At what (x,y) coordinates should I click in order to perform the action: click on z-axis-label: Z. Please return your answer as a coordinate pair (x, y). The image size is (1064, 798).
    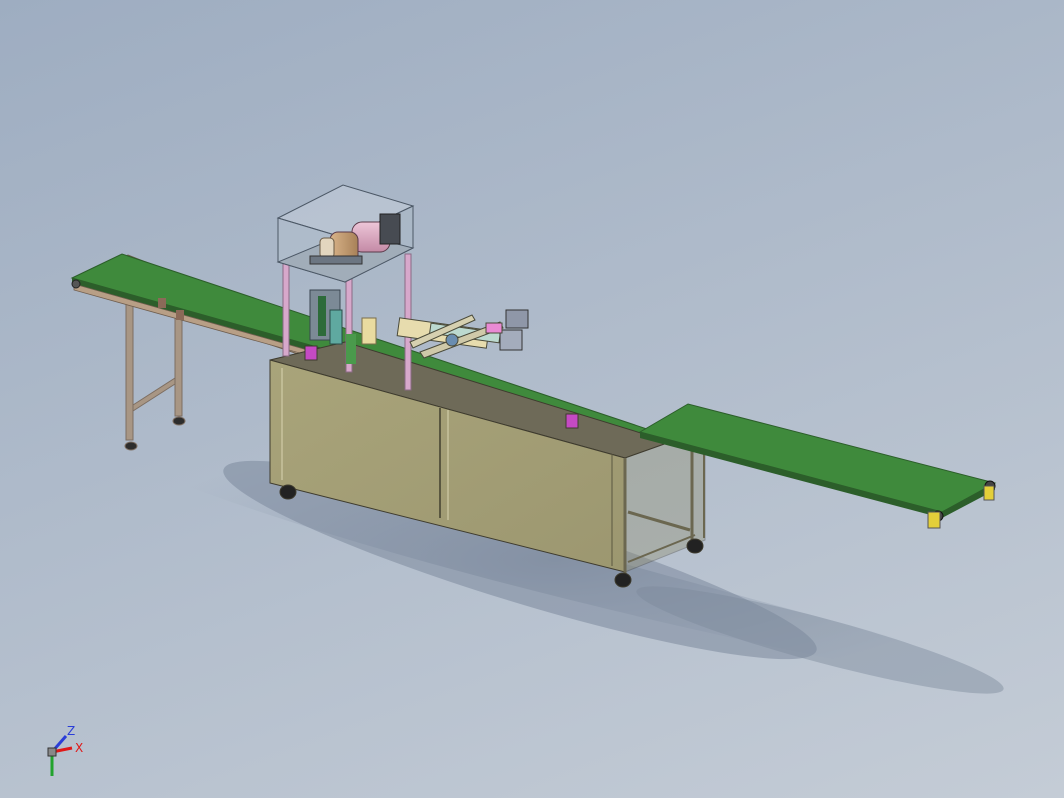
    Looking at the image, I should click on (71, 731).